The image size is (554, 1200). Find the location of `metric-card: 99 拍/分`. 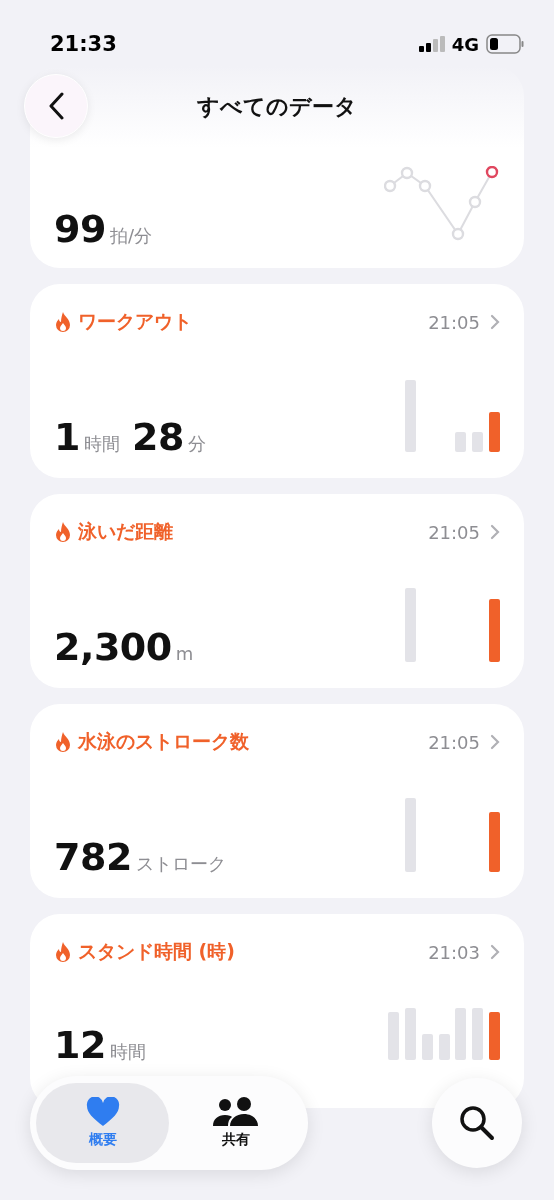

metric-card: 99 拍/分 is located at coordinates (277, 208).